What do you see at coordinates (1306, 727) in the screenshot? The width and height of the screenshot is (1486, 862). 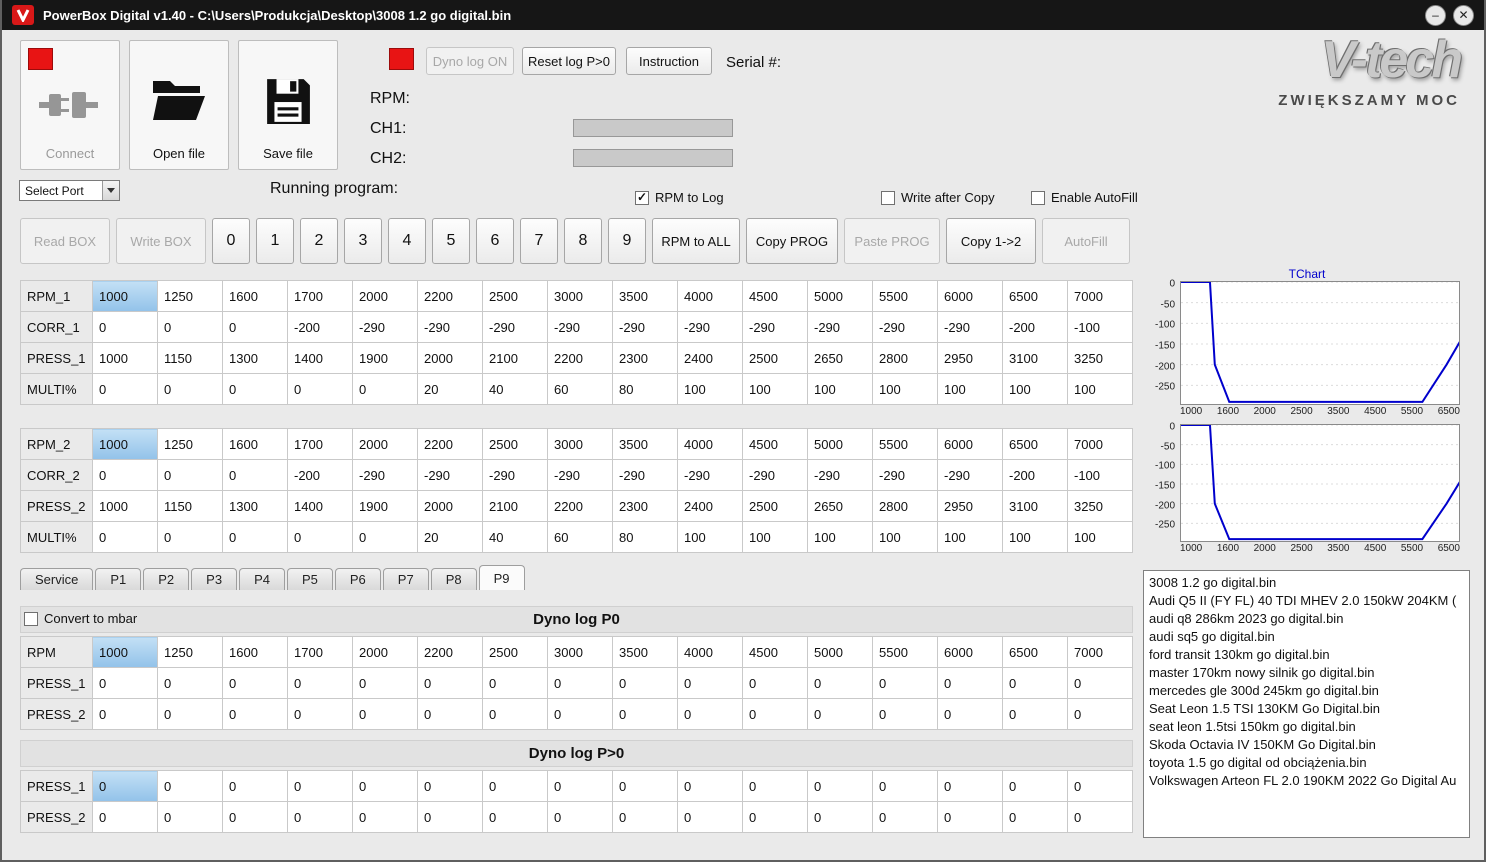 I see `file-list-item: seat leon 1.5tsi 150km go digital.bin` at bounding box center [1306, 727].